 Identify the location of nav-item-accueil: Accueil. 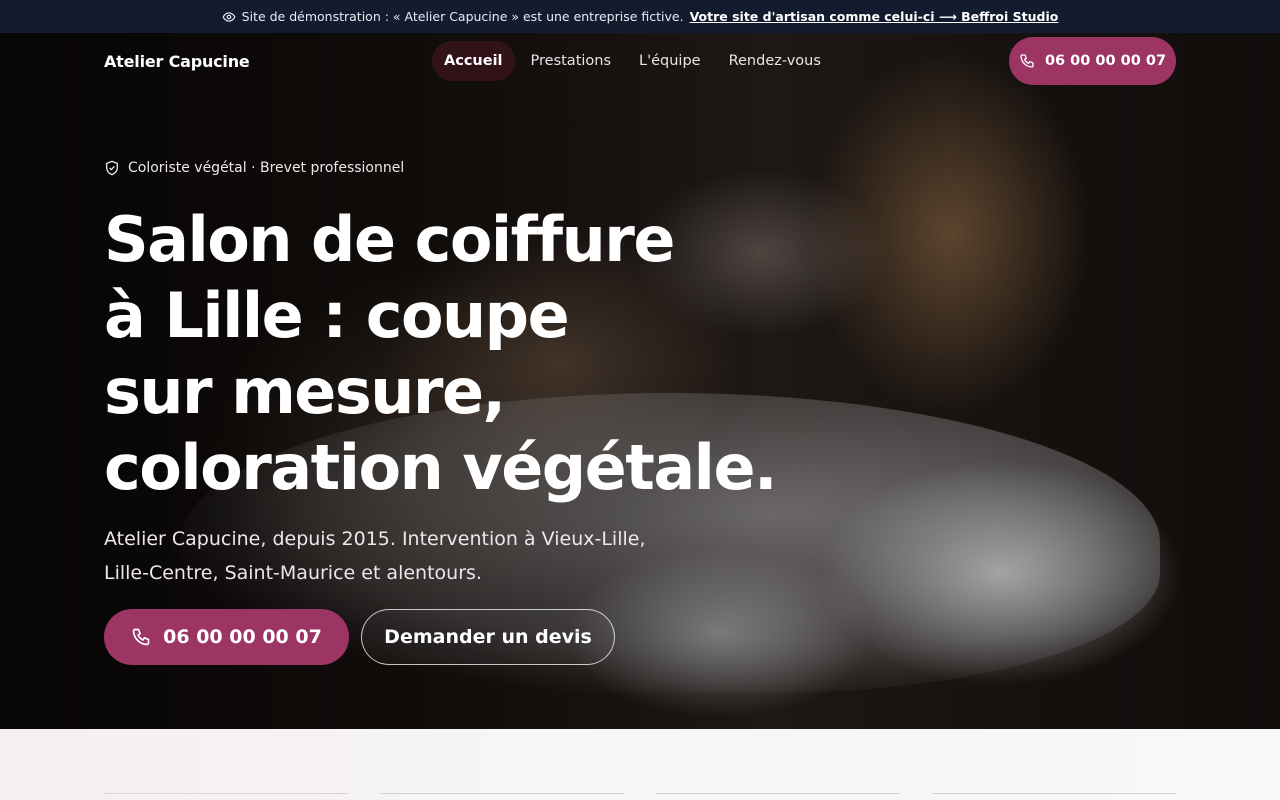
(473, 61).